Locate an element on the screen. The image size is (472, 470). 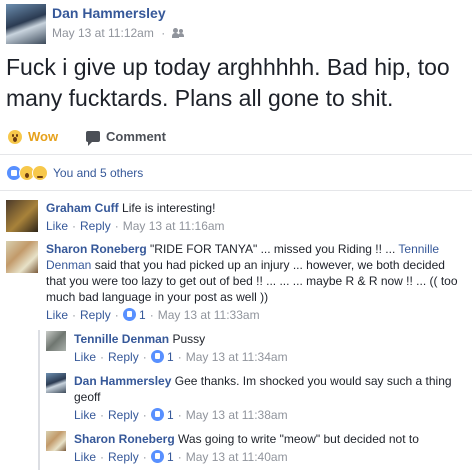
sad-icon is located at coordinates (40, 173).